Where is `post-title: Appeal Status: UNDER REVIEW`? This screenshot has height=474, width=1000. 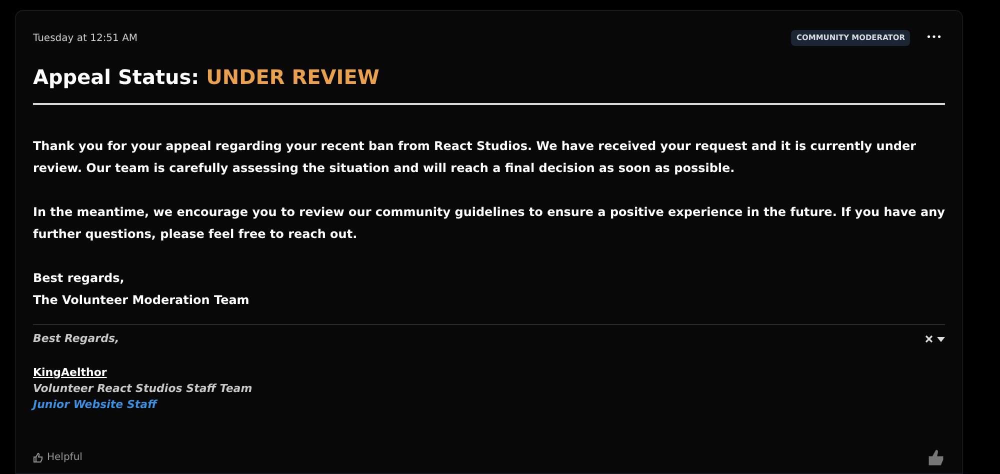 post-title: Appeal Status: UNDER REVIEW is located at coordinates (206, 77).